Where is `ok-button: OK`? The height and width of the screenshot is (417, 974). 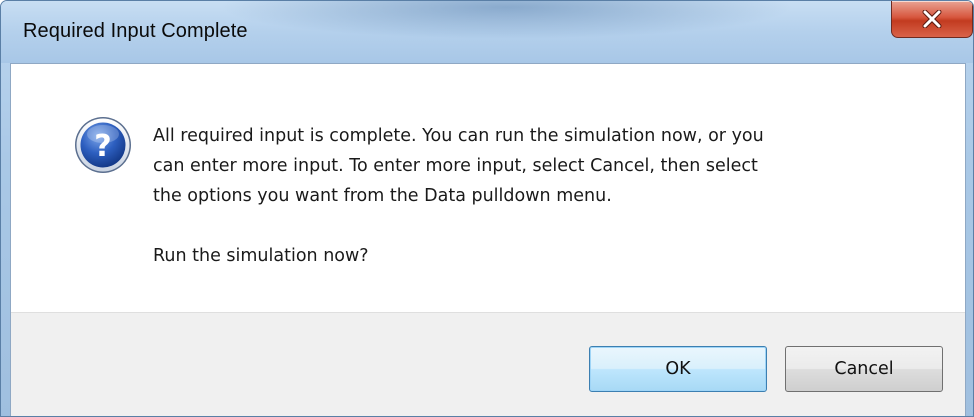
ok-button: OK is located at coordinates (678, 369).